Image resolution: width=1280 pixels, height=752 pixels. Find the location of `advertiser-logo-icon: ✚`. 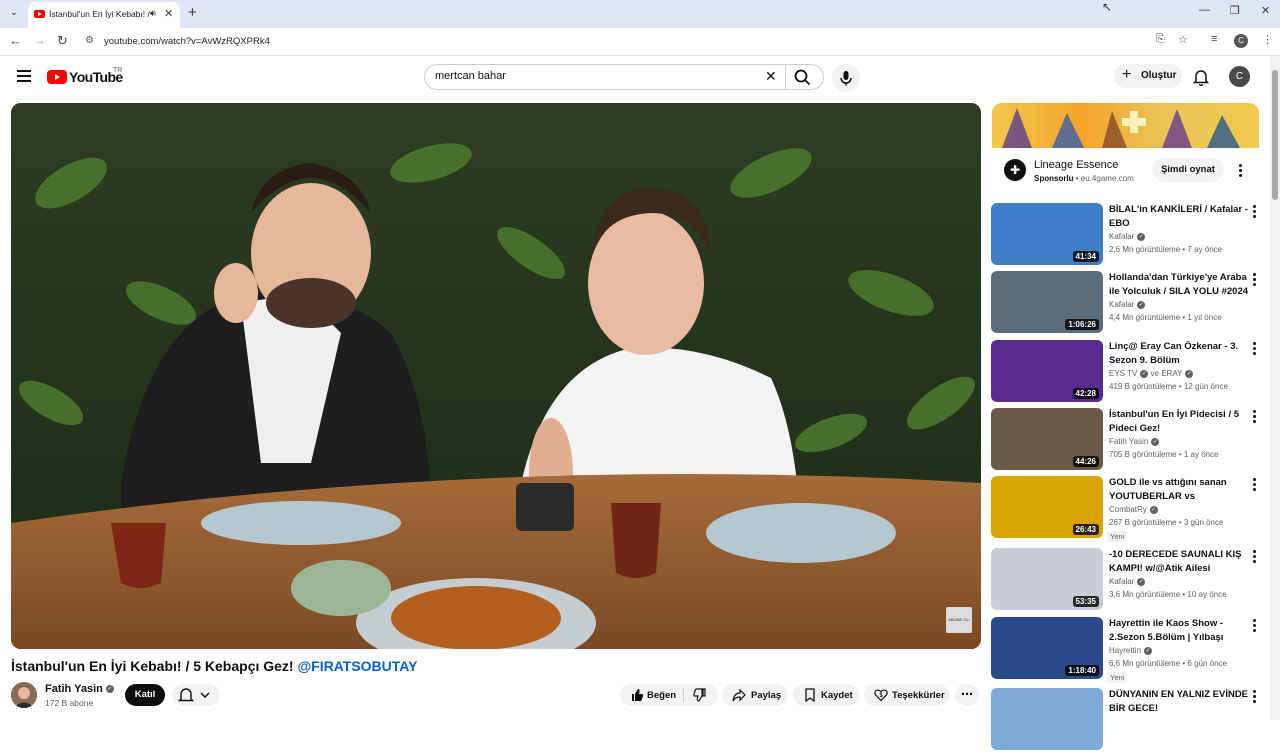

advertiser-logo-icon: ✚ is located at coordinates (1015, 170).